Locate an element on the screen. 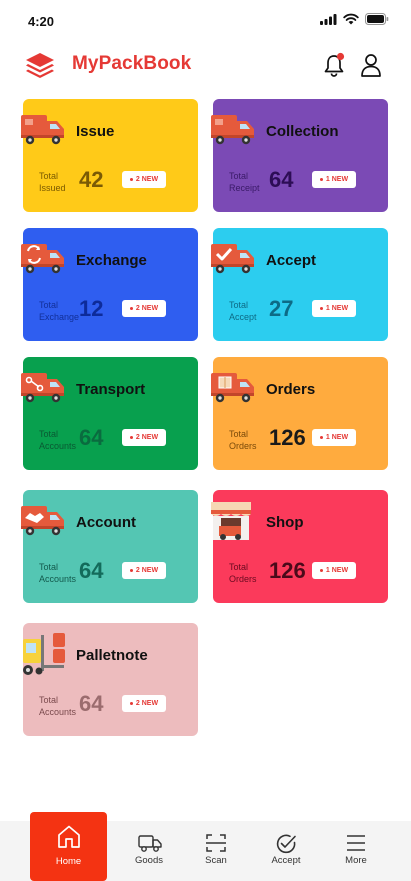 Image resolution: width=411 pixels, height=881 pixels. card-account: Account Total Accounts 64 2 NEW is located at coordinates (109, 546).